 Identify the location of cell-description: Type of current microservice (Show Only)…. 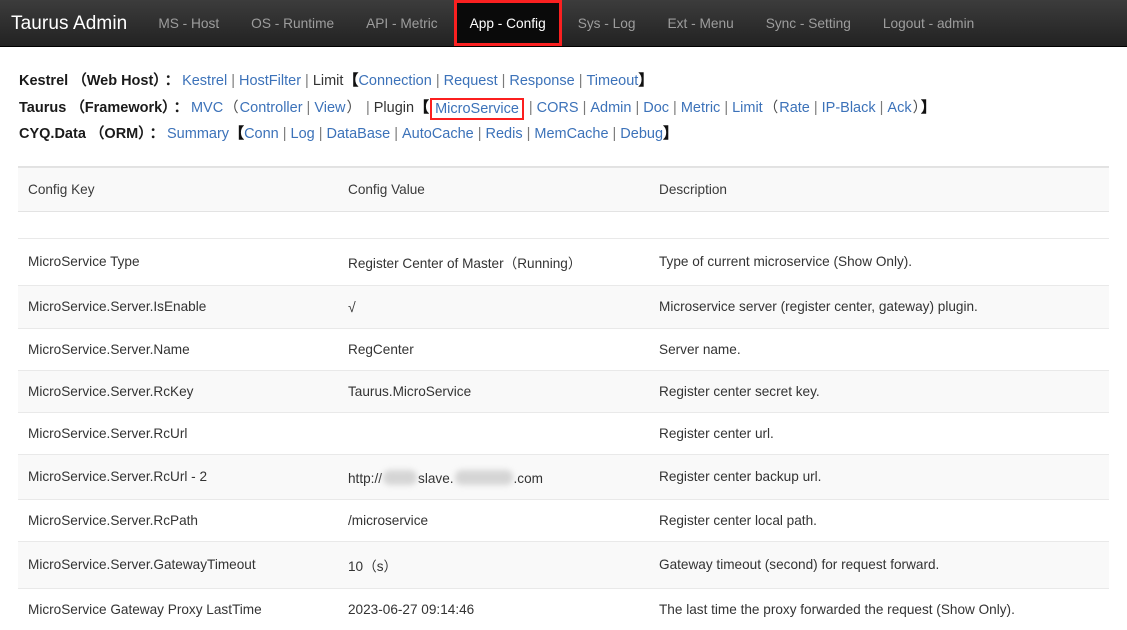
(879, 261).